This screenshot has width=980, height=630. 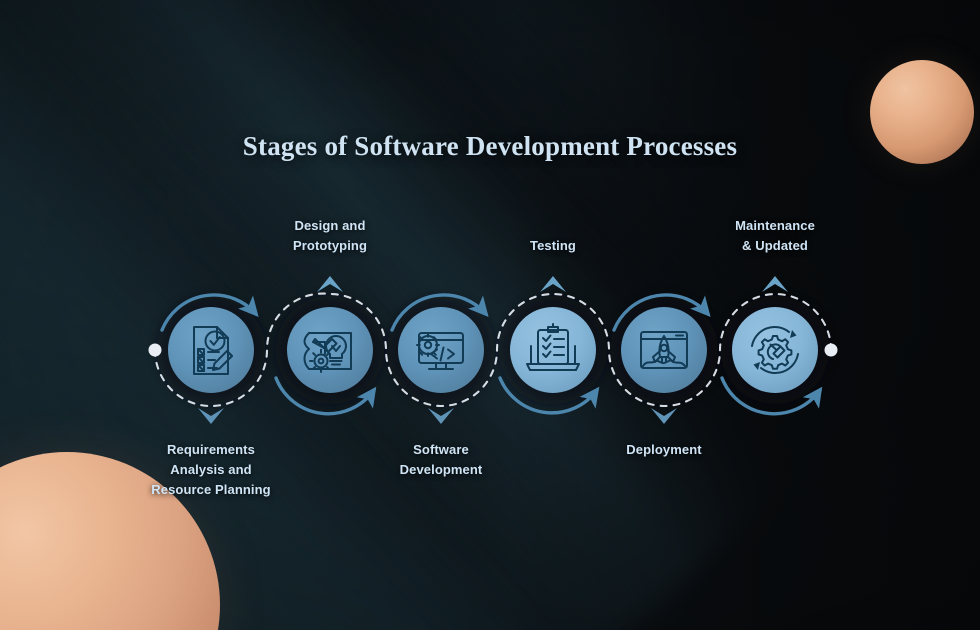 What do you see at coordinates (155, 350) in the screenshot?
I see `path-start-dot-marker` at bounding box center [155, 350].